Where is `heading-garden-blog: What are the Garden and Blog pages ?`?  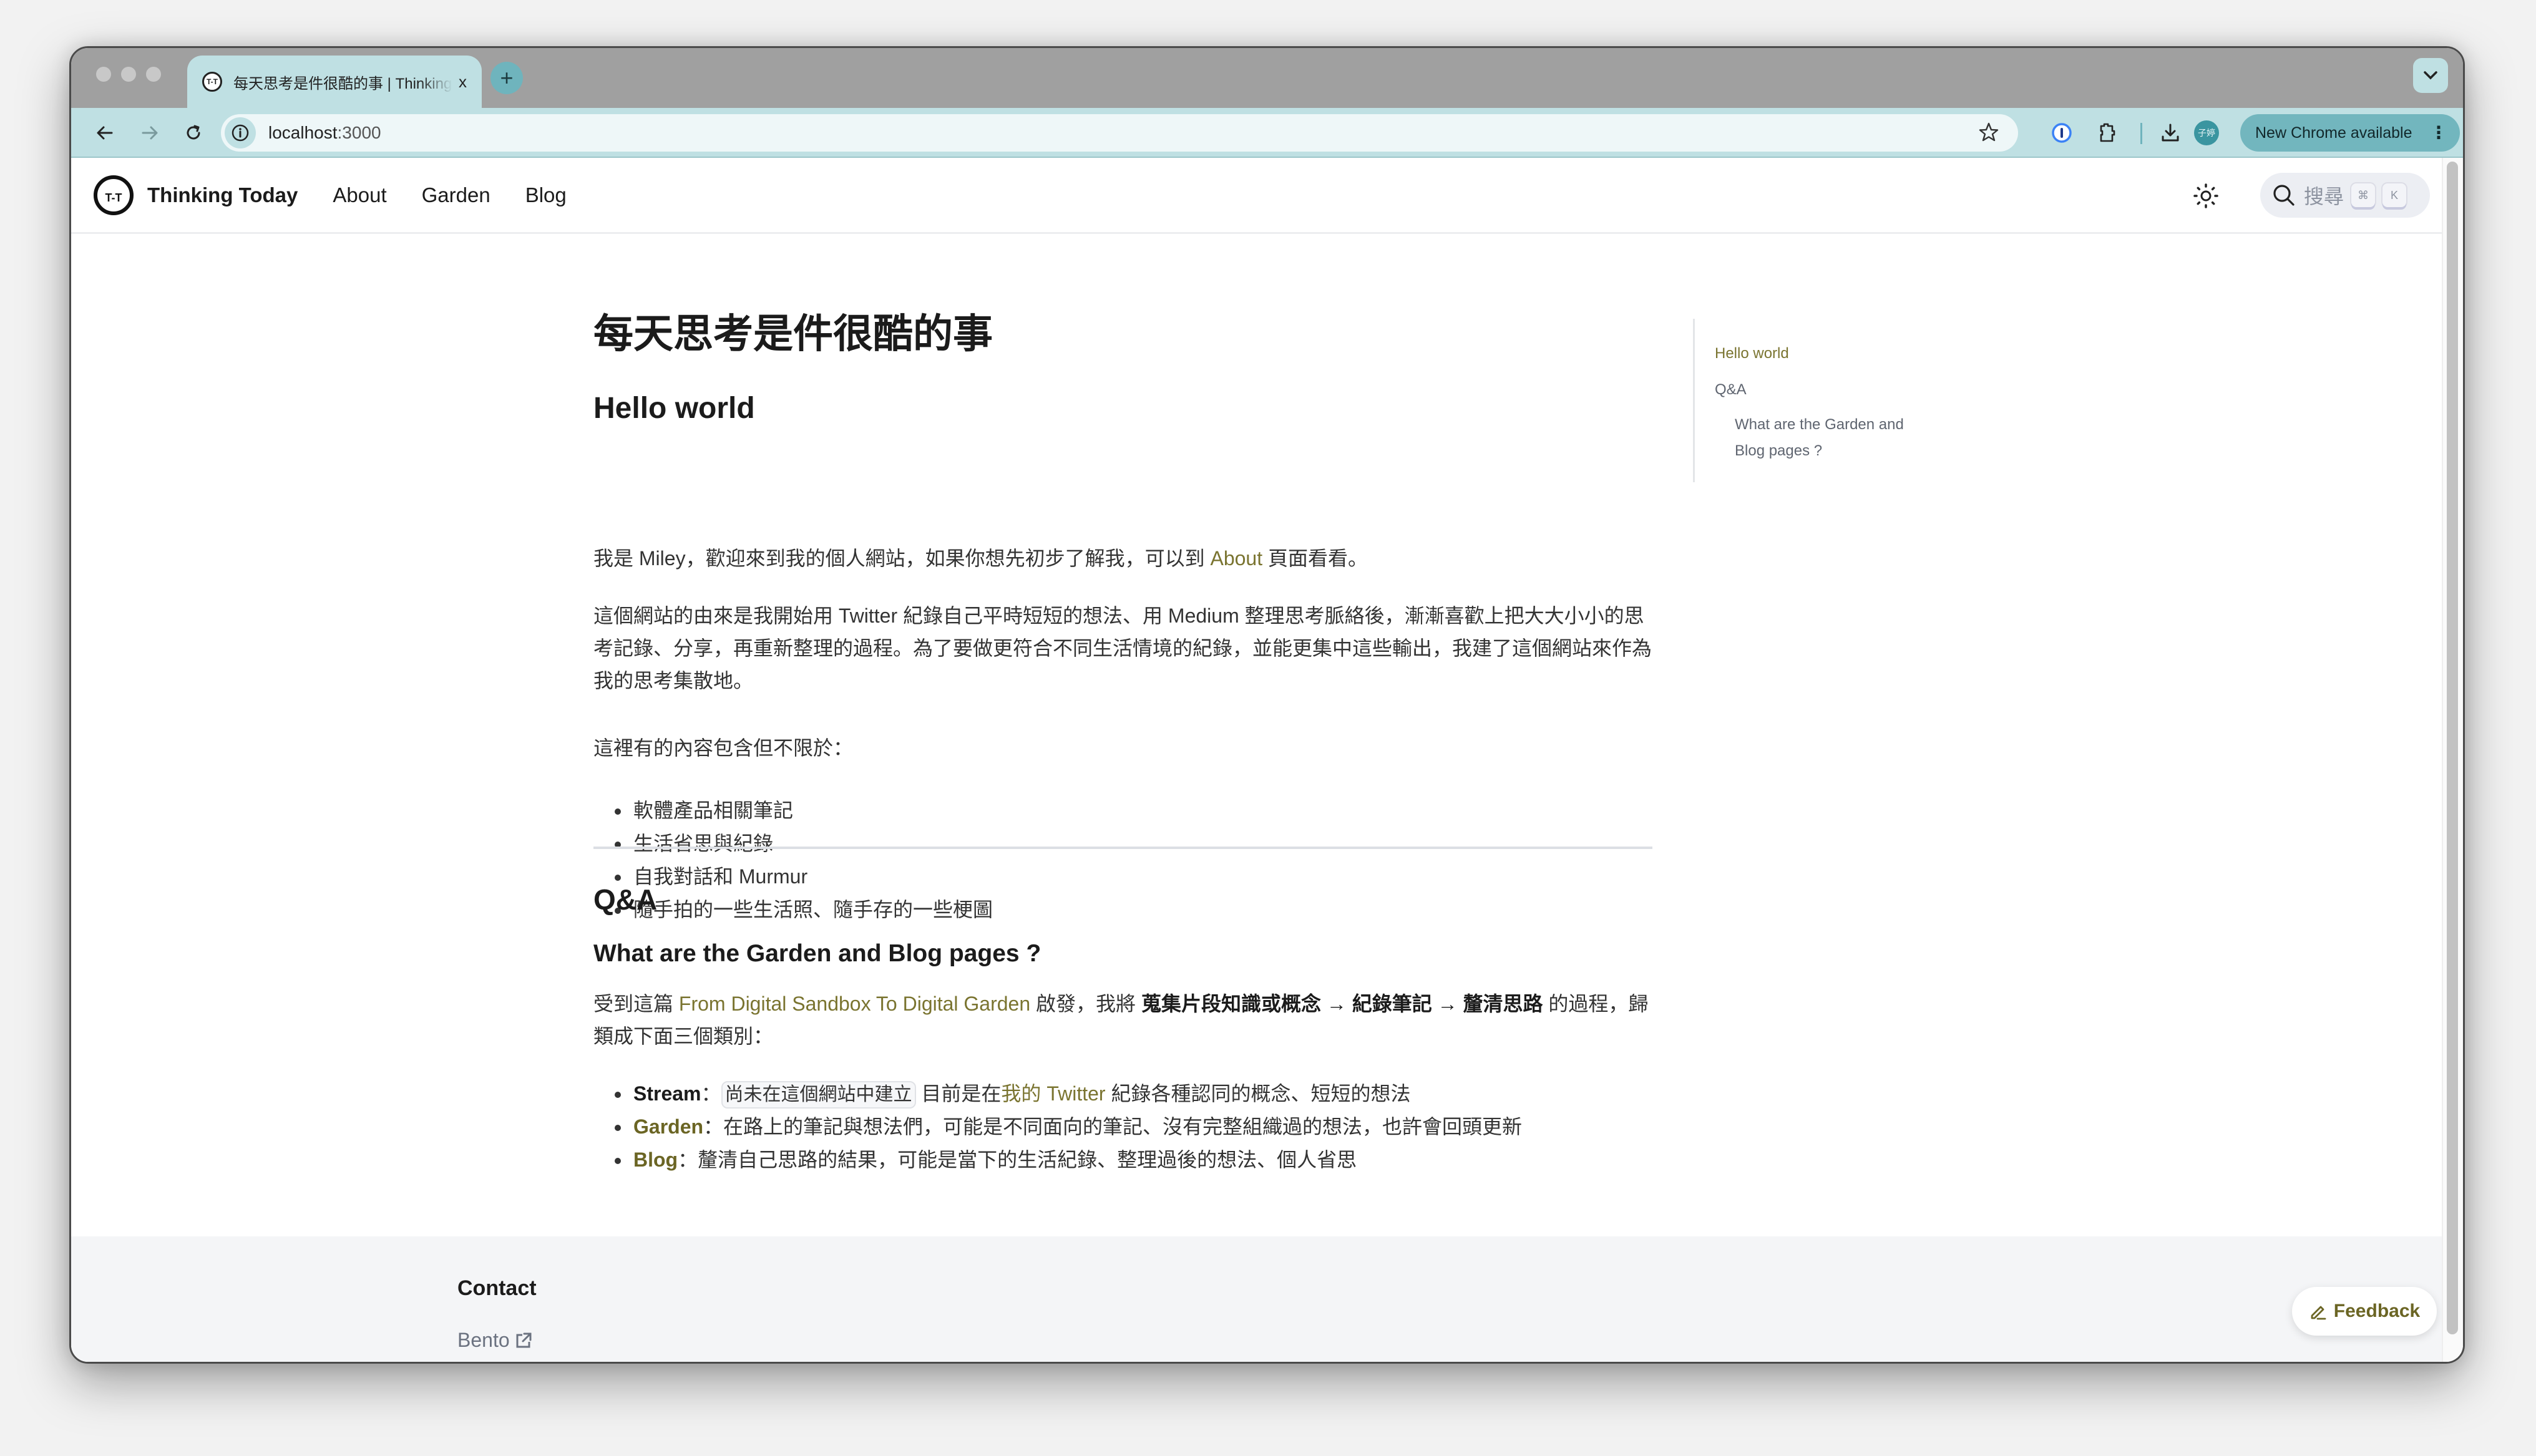
heading-garden-blog: What are the Garden and Blog pages ? is located at coordinates (817, 954).